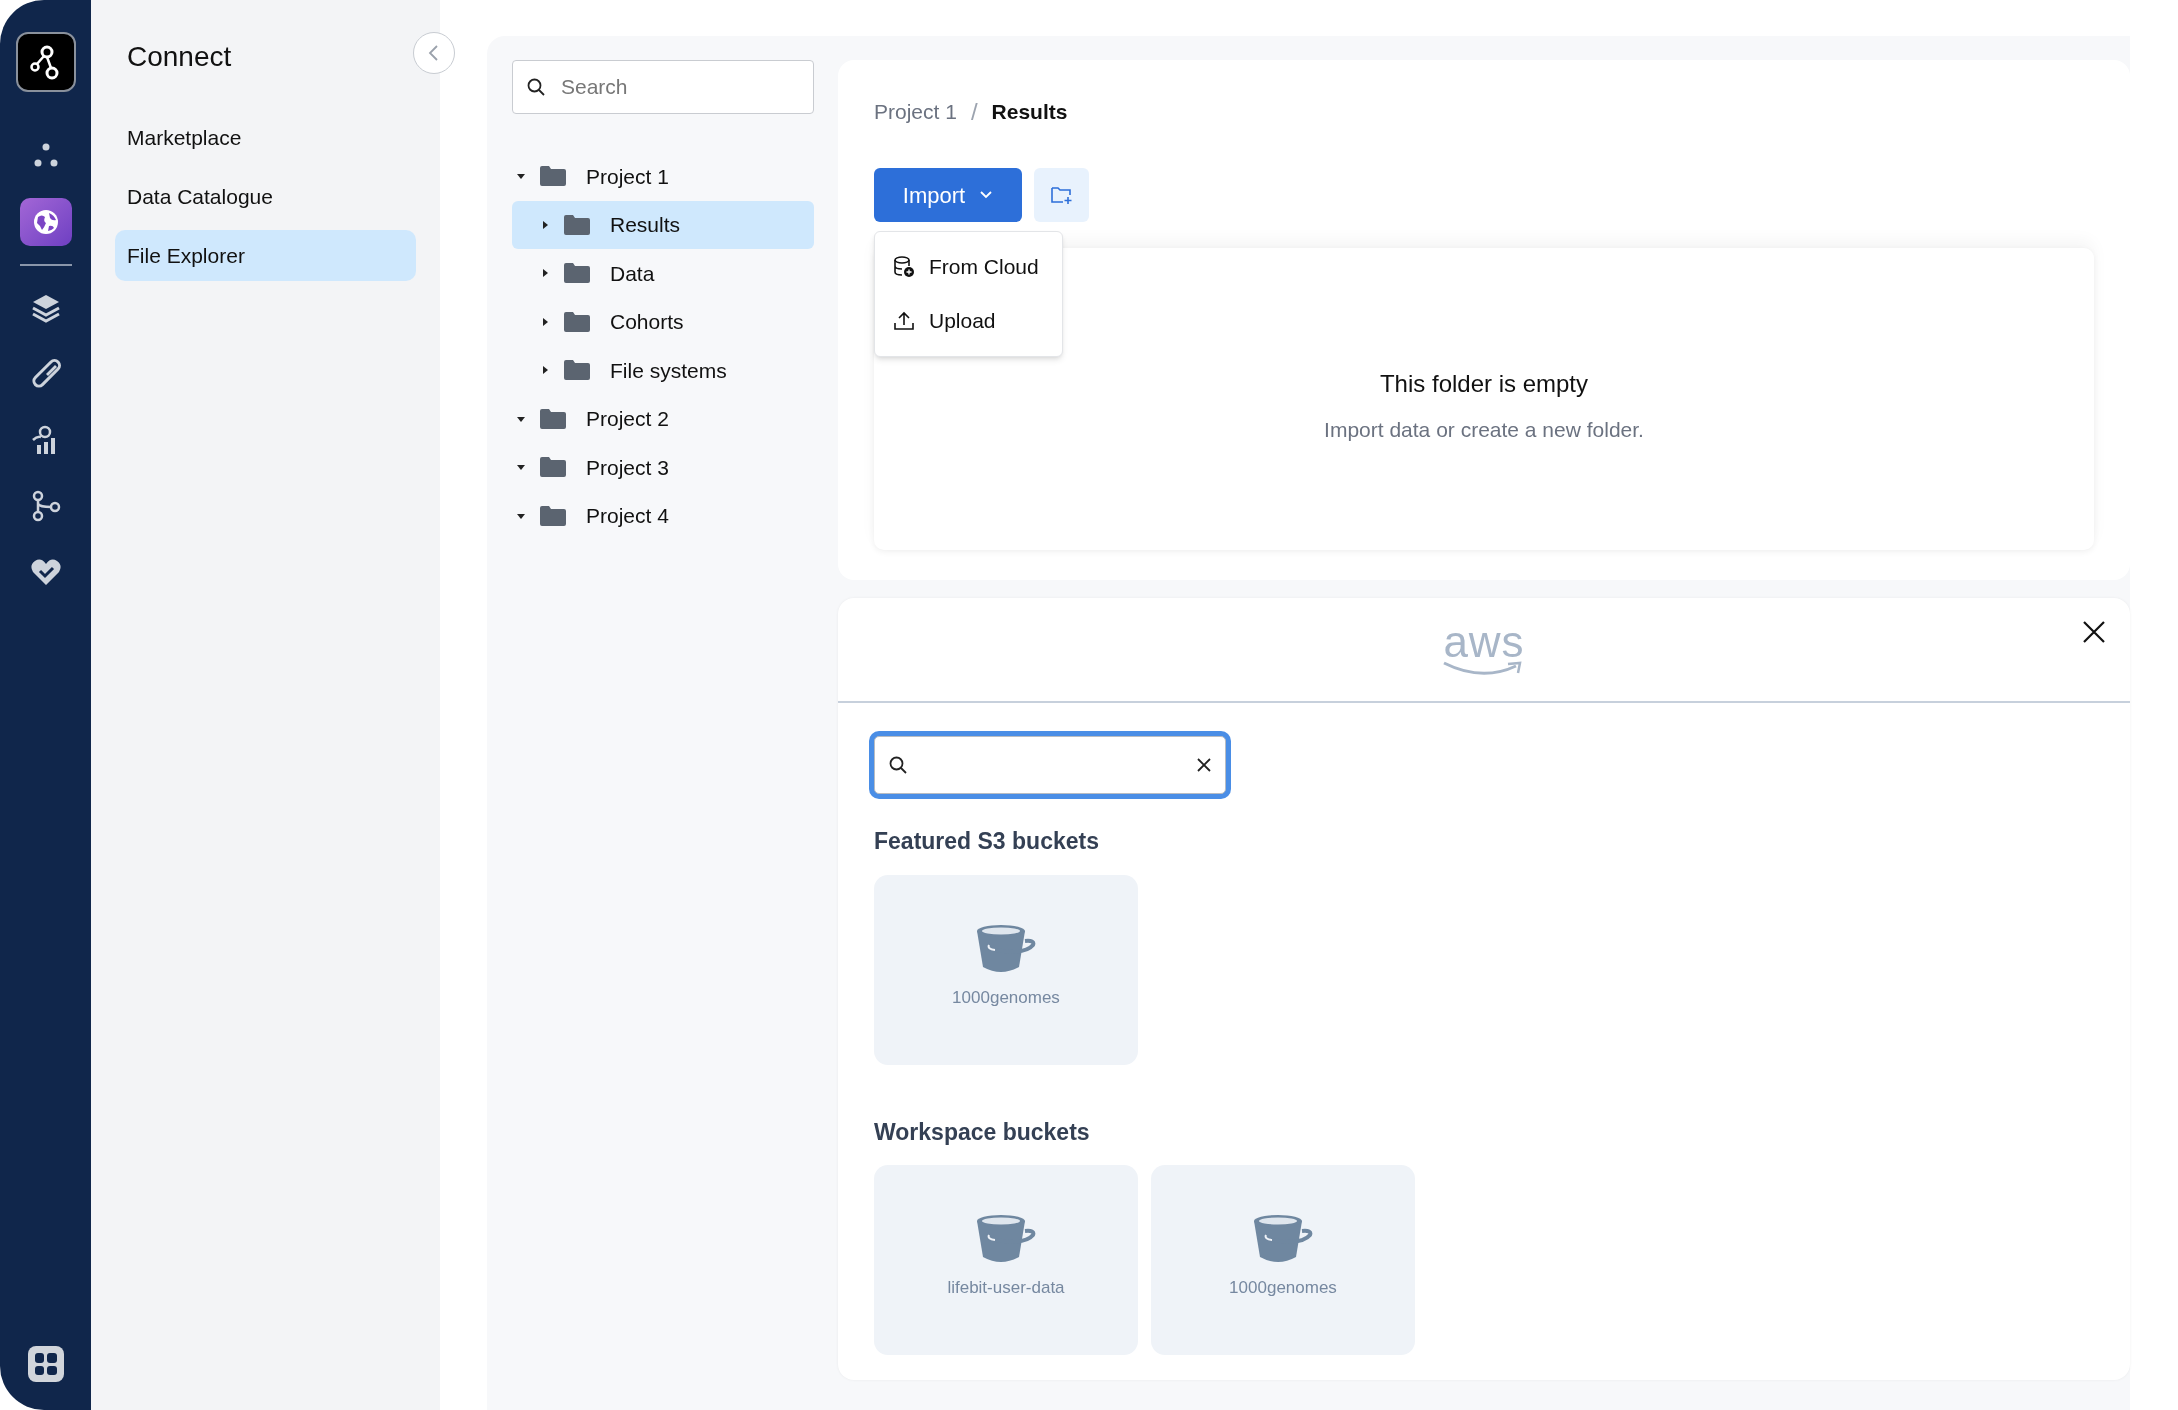 This screenshot has width=2178, height=1410. What do you see at coordinates (1484, 430) in the screenshot?
I see `empty-message: Import data or create a new folder.` at bounding box center [1484, 430].